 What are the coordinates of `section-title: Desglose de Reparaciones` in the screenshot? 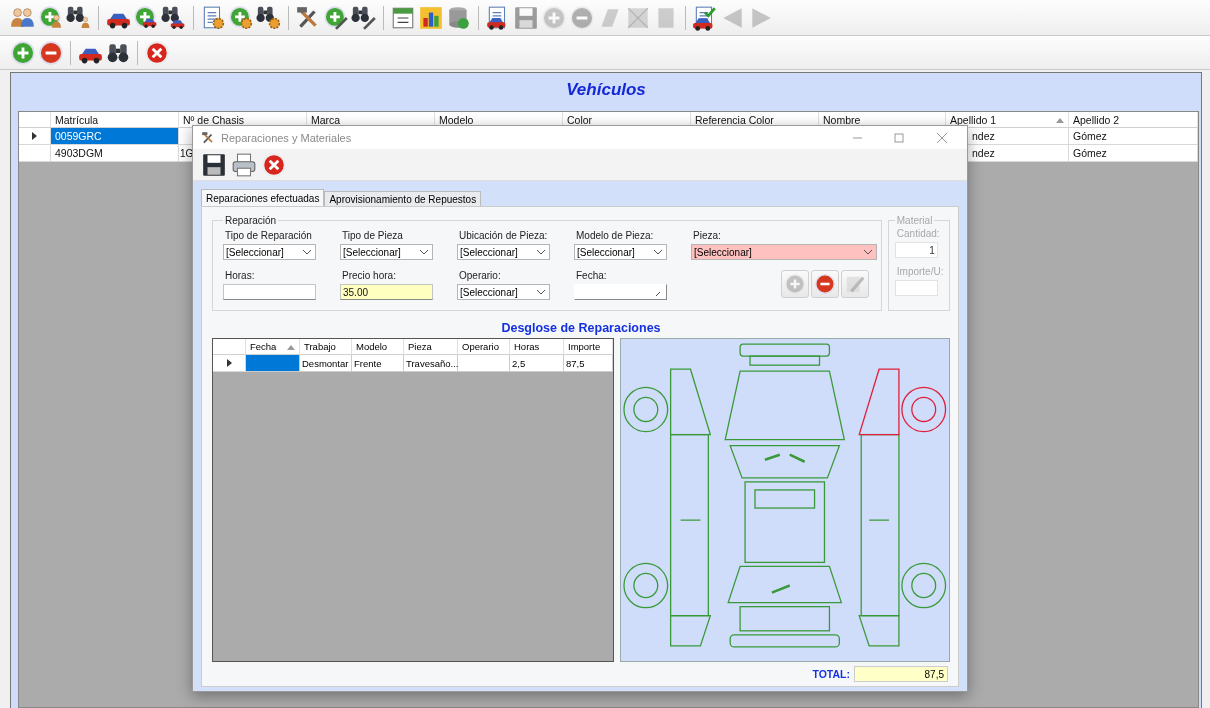 It's located at (581, 328).